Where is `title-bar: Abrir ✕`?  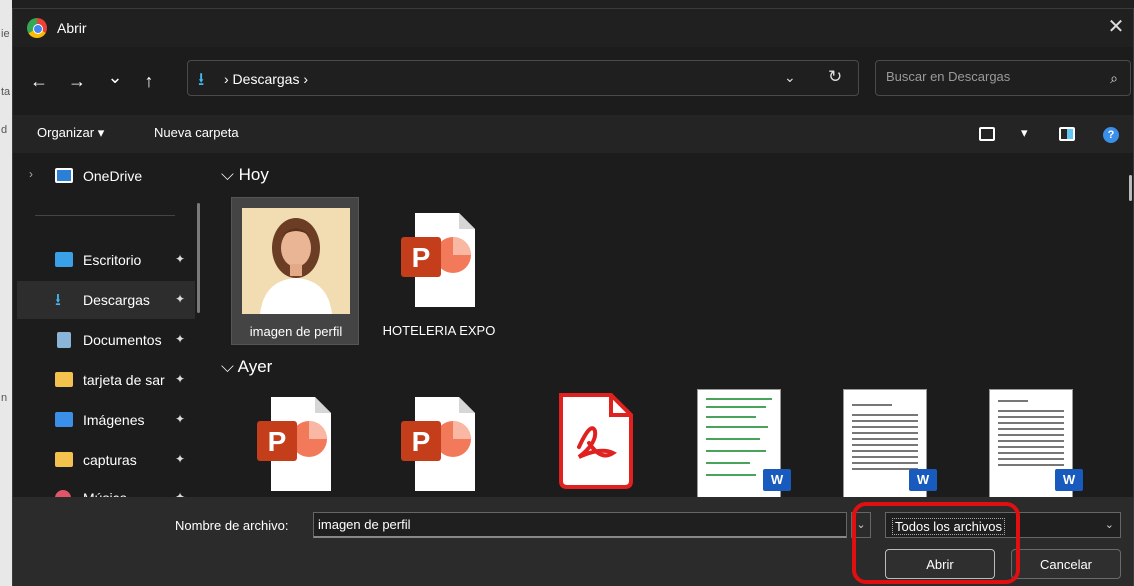
title-bar: Abrir ✕ is located at coordinates (573, 28).